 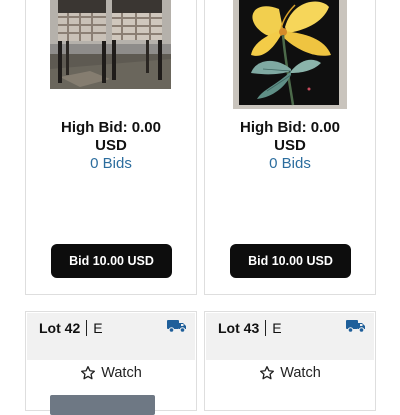 I want to click on lot-card: Lot 42 E Watch, so click(x=111, y=363).